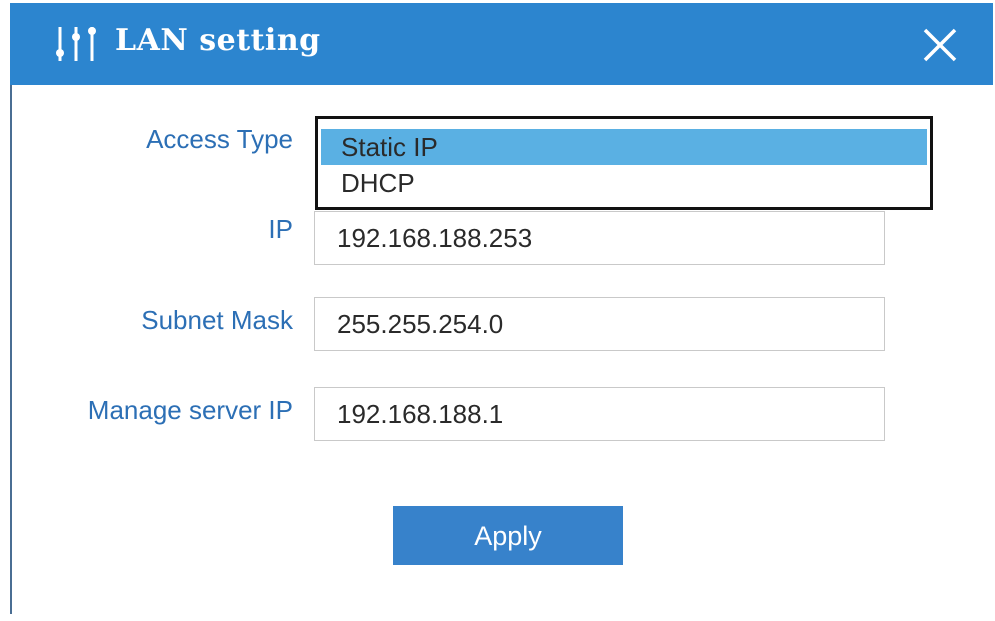 Image resolution: width=995 pixels, height=621 pixels. What do you see at coordinates (190, 410) in the screenshot?
I see `manage-server-ip-label: Manage server IP` at bounding box center [190, 410].